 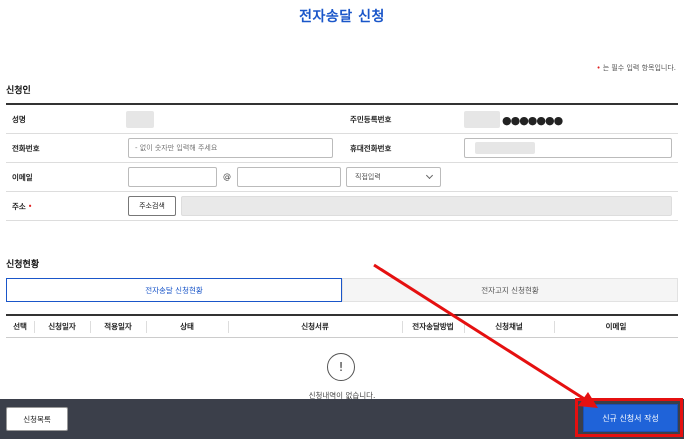 What do you see at coordinates (342, 177) in the screenshot?
I see `row-email: 이메일 @ 직접입력` at bounding box center [342, 177].